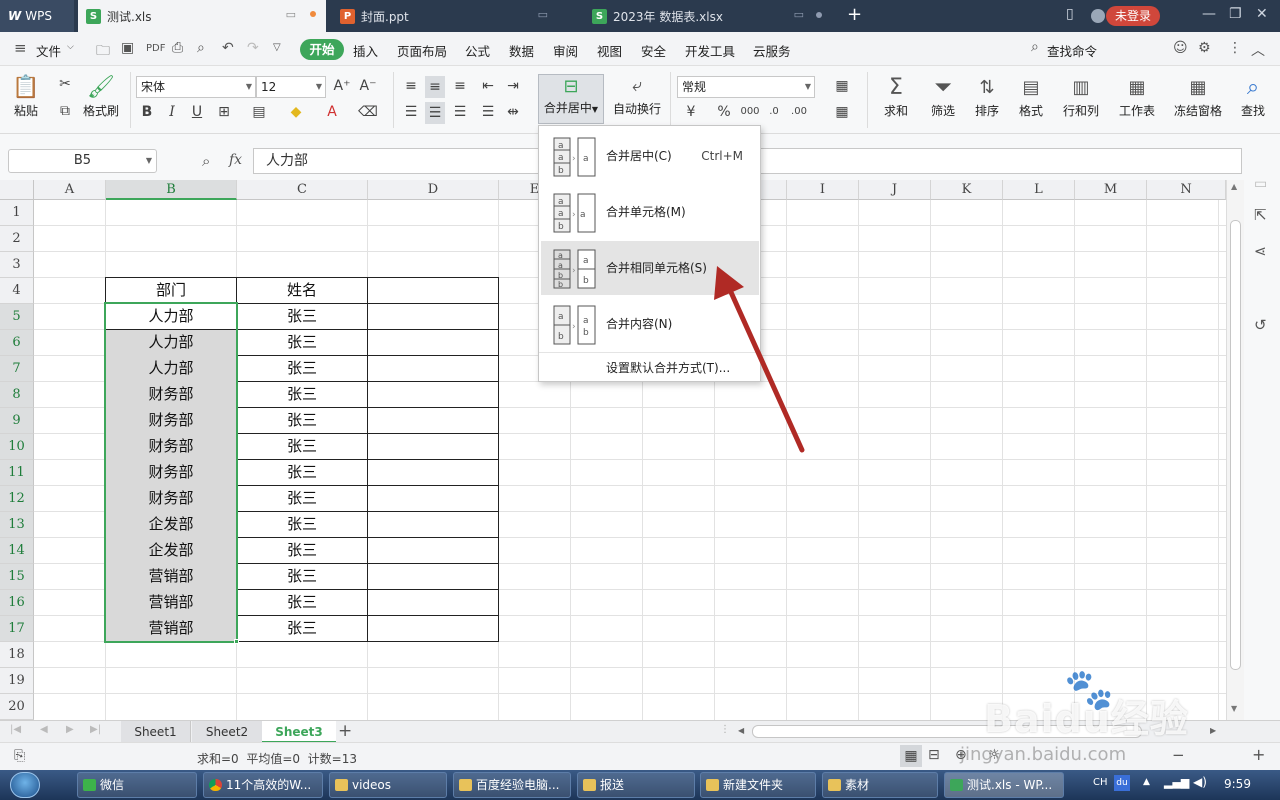 The width and height of the screenshot is (1280, 800). What do you see at coordinates (17, 603) in the screenshot?
I see `row-header: 16` at bounding box center [17, 603].